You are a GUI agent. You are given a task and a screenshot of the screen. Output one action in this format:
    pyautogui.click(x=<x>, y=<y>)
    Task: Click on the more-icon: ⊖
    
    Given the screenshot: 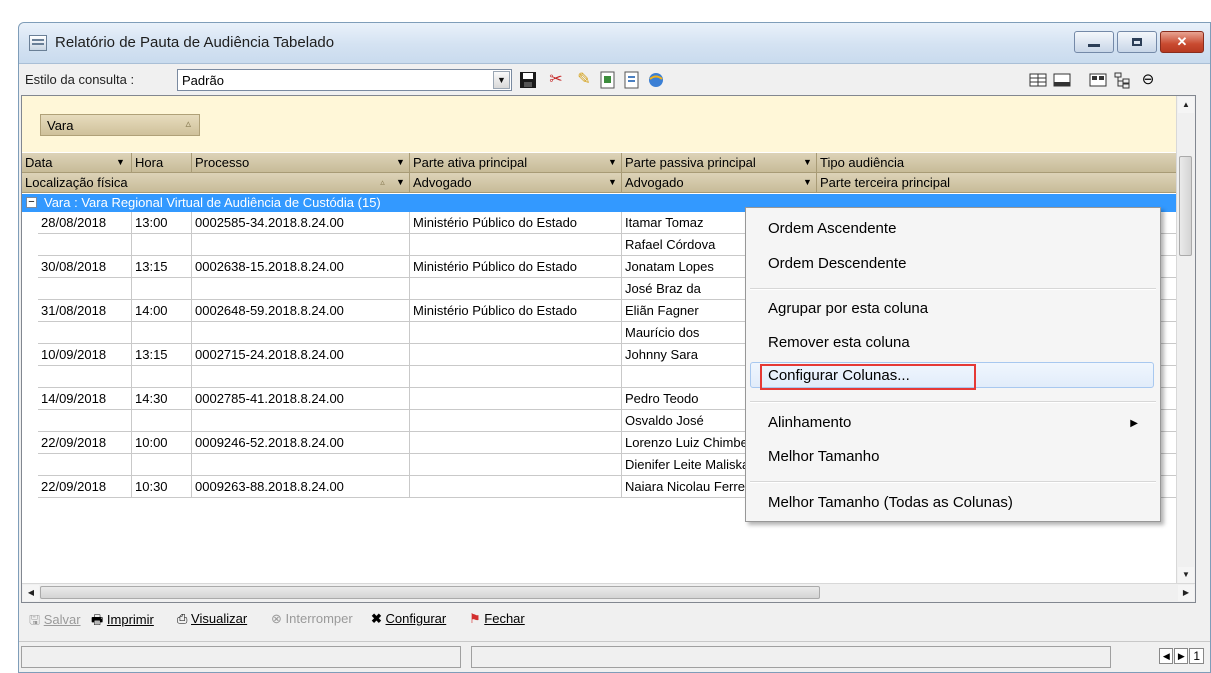 What is the action you would take?
    pyautogui.click(x=1148, y=80)
    